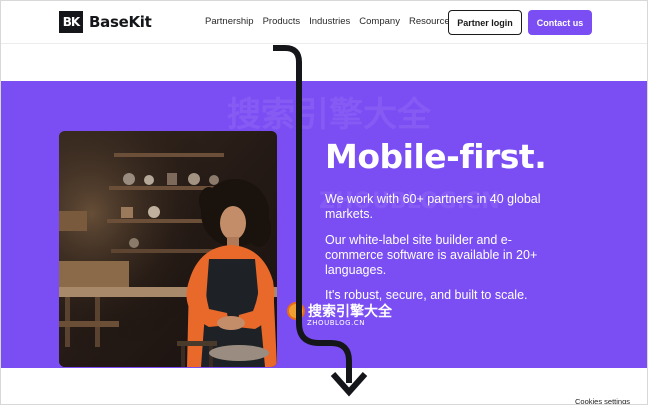  I want to click on partner-login-button: Partner login, so click(485, 22).